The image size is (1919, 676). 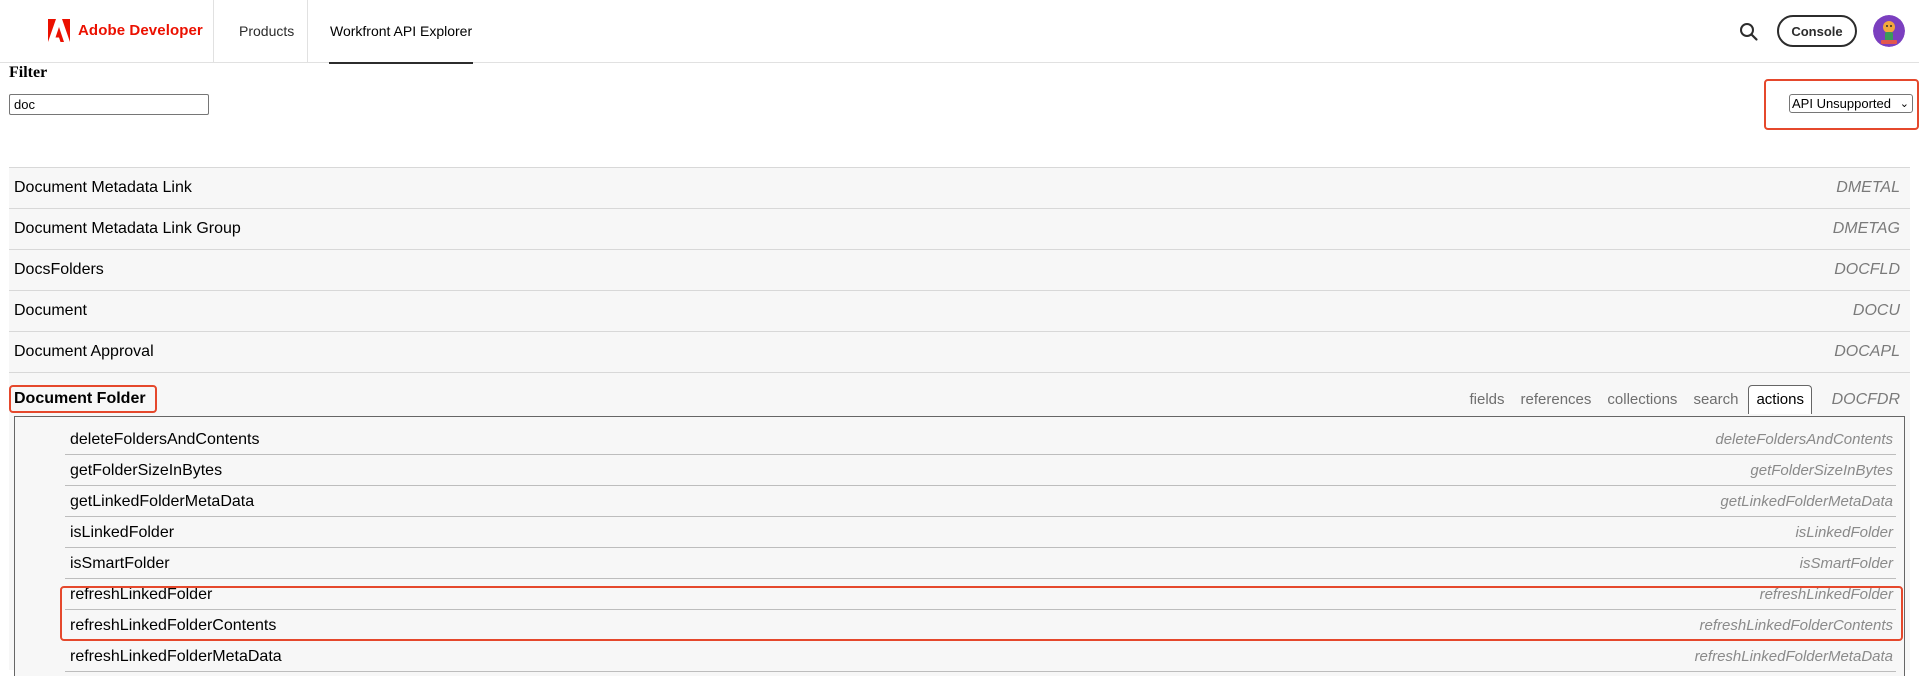 I want to click on action-row: isSmartFolder isSmartFolder, so click(x=980, y=563).